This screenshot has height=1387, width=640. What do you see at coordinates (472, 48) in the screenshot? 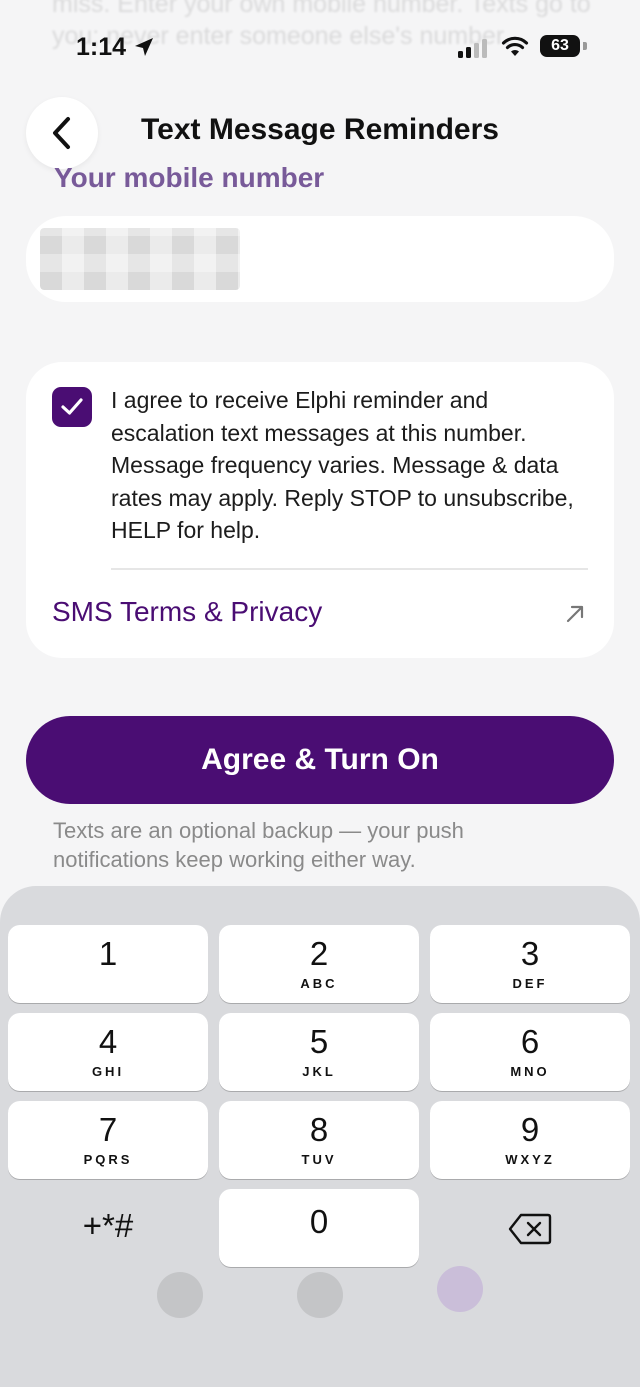
I see `cellular-signal-icon` at bounding box center [472, 48].